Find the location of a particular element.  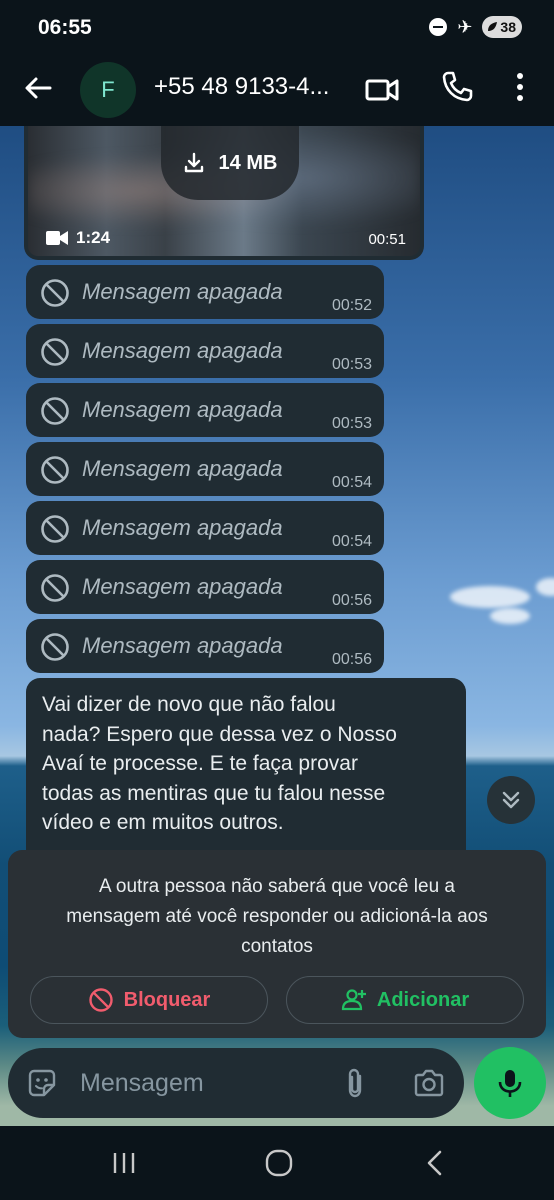

home-icon is located at coordinates (279, 1163).